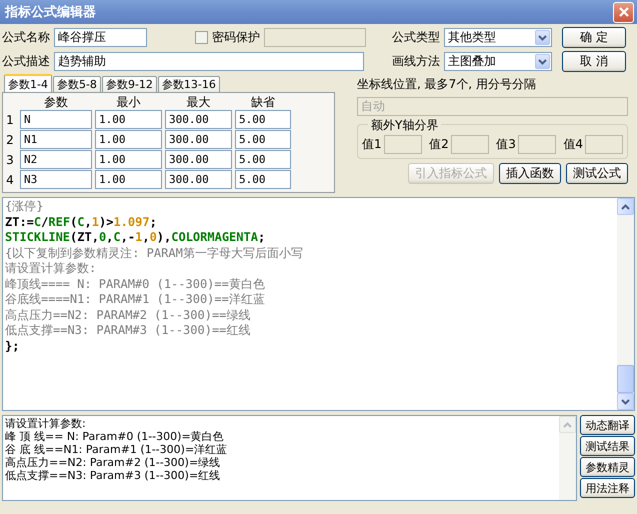  Describe the element at coordinates (113, 462) in the screenshot. I see `output-line: 高点压力==N2: Param#2 (1--300)=绿线` at that location.